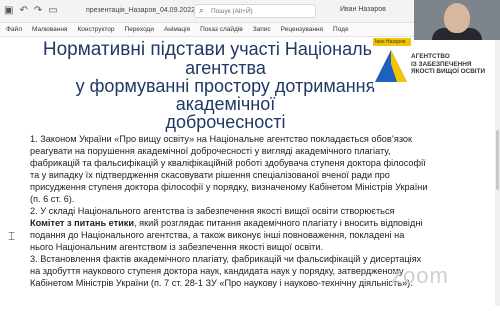  I want to click on present-icon: ▭, so click(52, 11).